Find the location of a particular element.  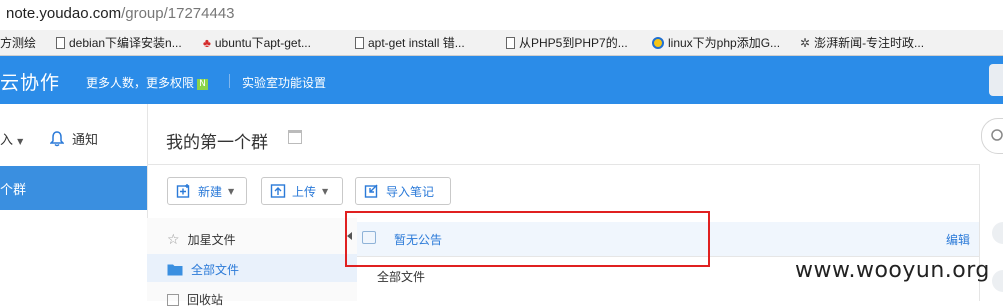

browser-globe-icon is located at coordinates (658, 42).